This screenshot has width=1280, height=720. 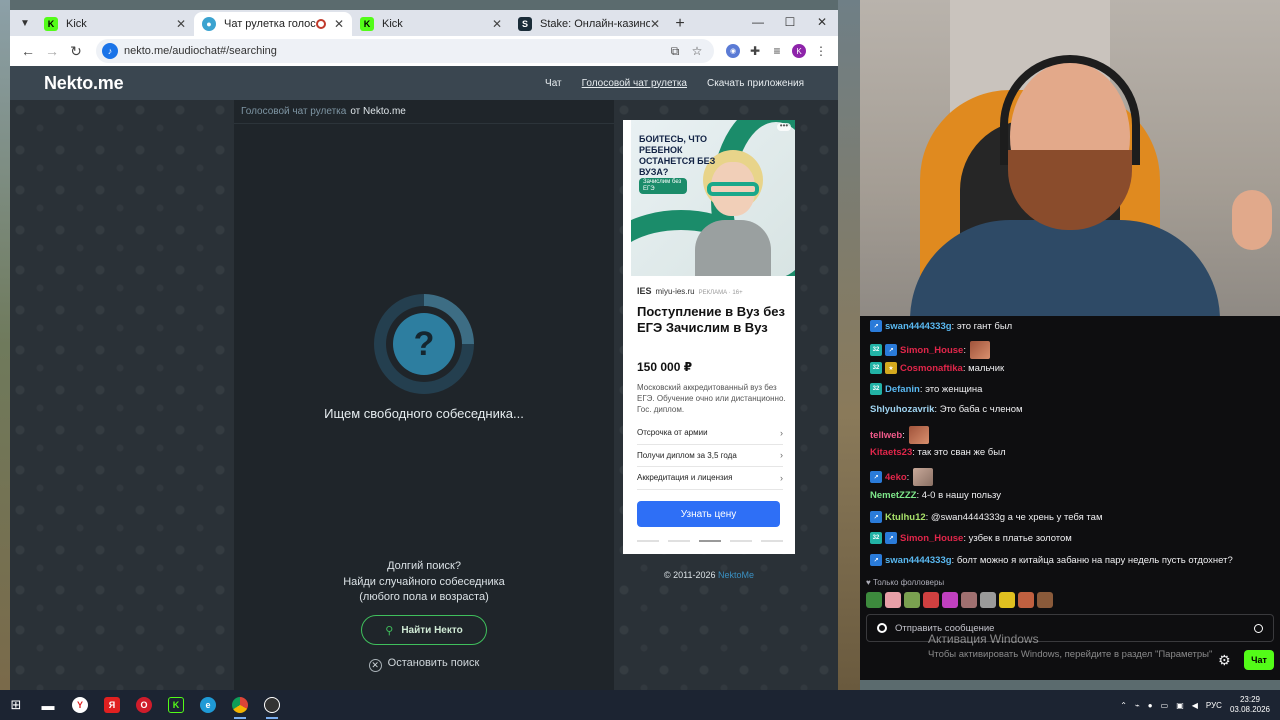 What do you see at coordinates (1224, 660) in the screenshot?
I see `gear-icon: ⚙` at bounding box center [1224, 660].